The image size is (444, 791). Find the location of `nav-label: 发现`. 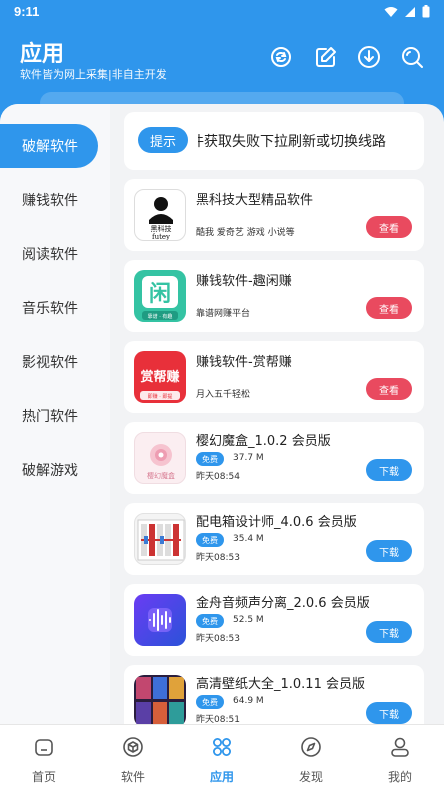

nav-label: 发现 is located at coordinates (310, 777).